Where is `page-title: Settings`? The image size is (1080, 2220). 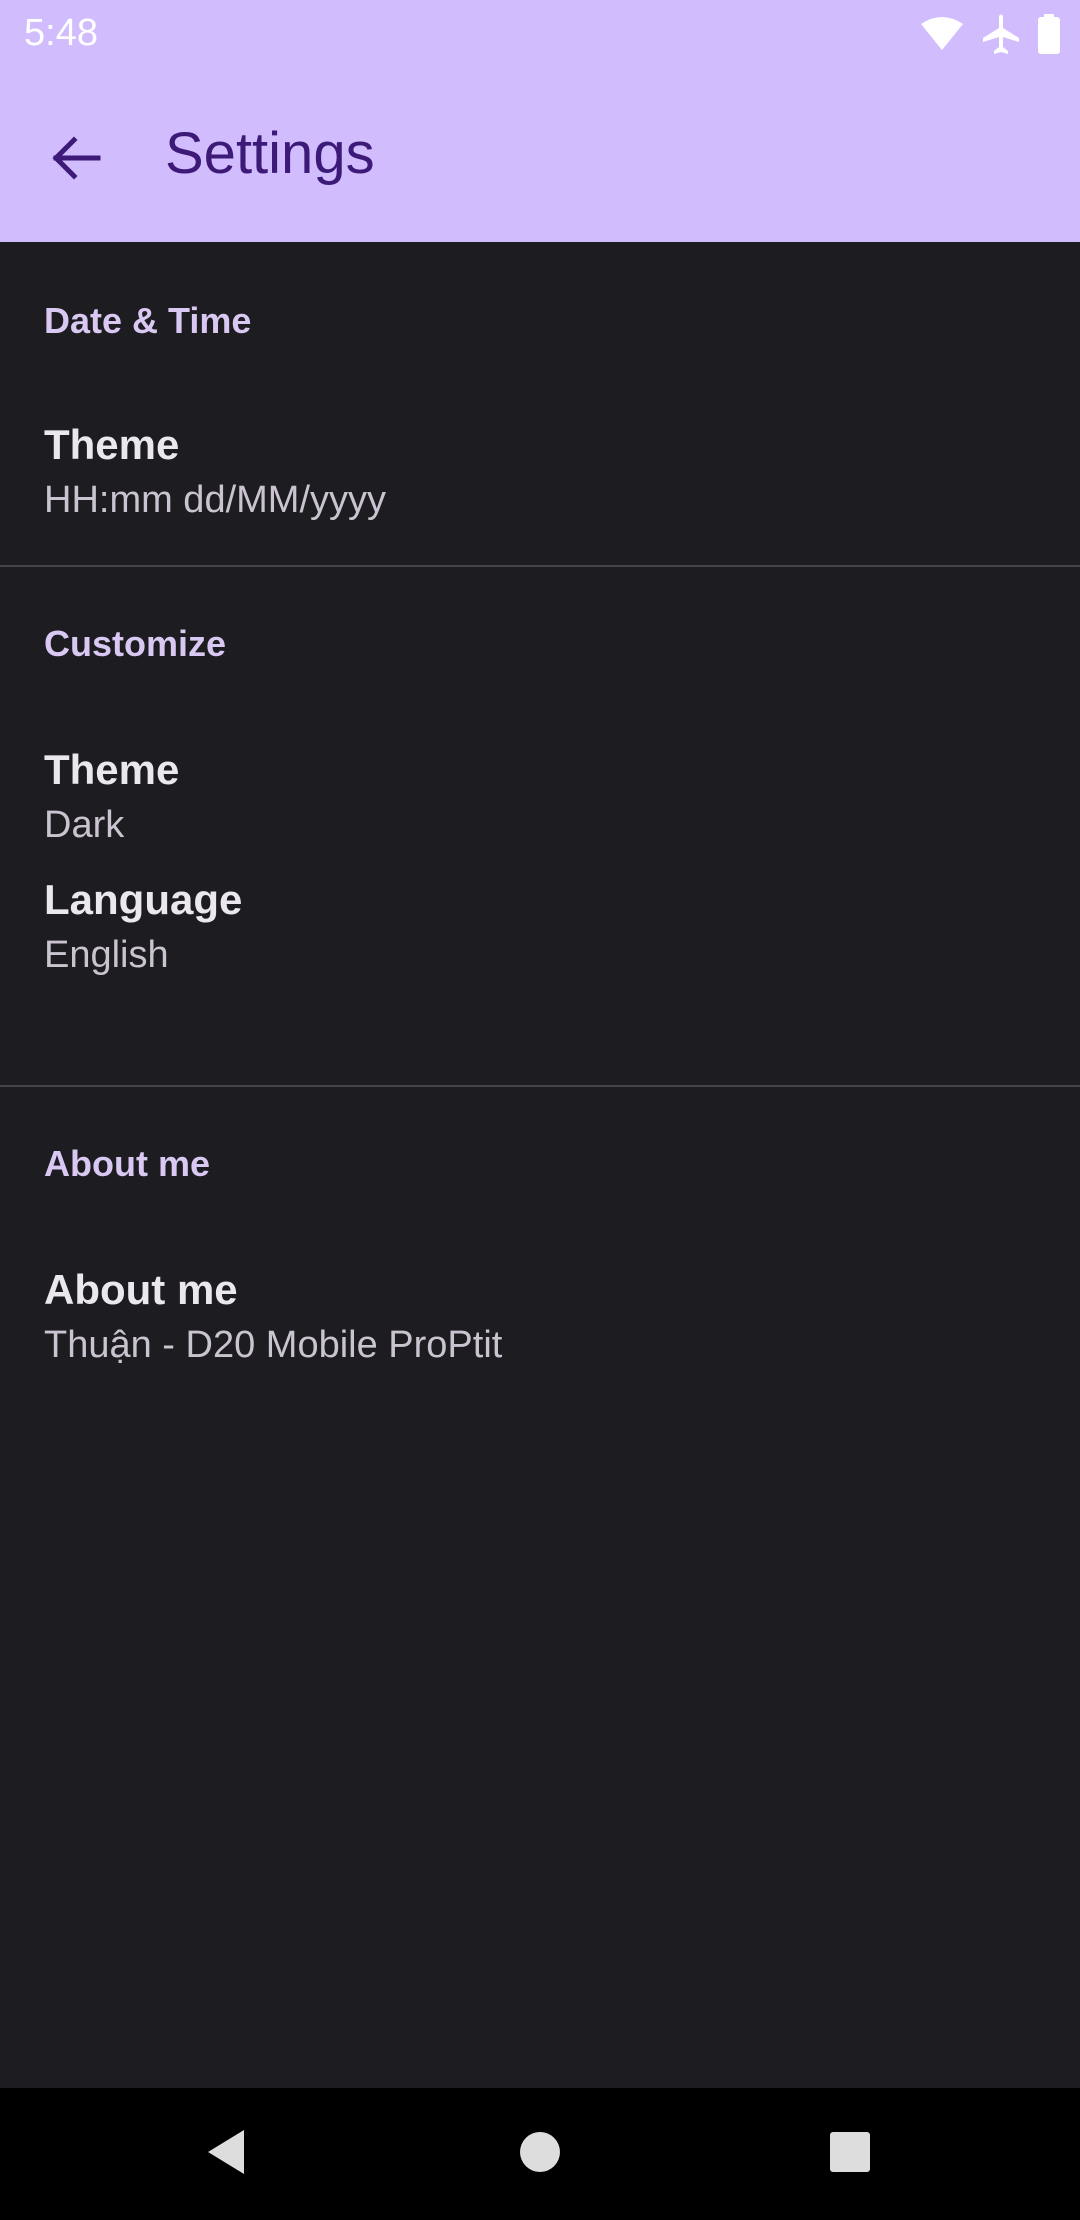 page-title: Settings is located at coordinates (270, 153).